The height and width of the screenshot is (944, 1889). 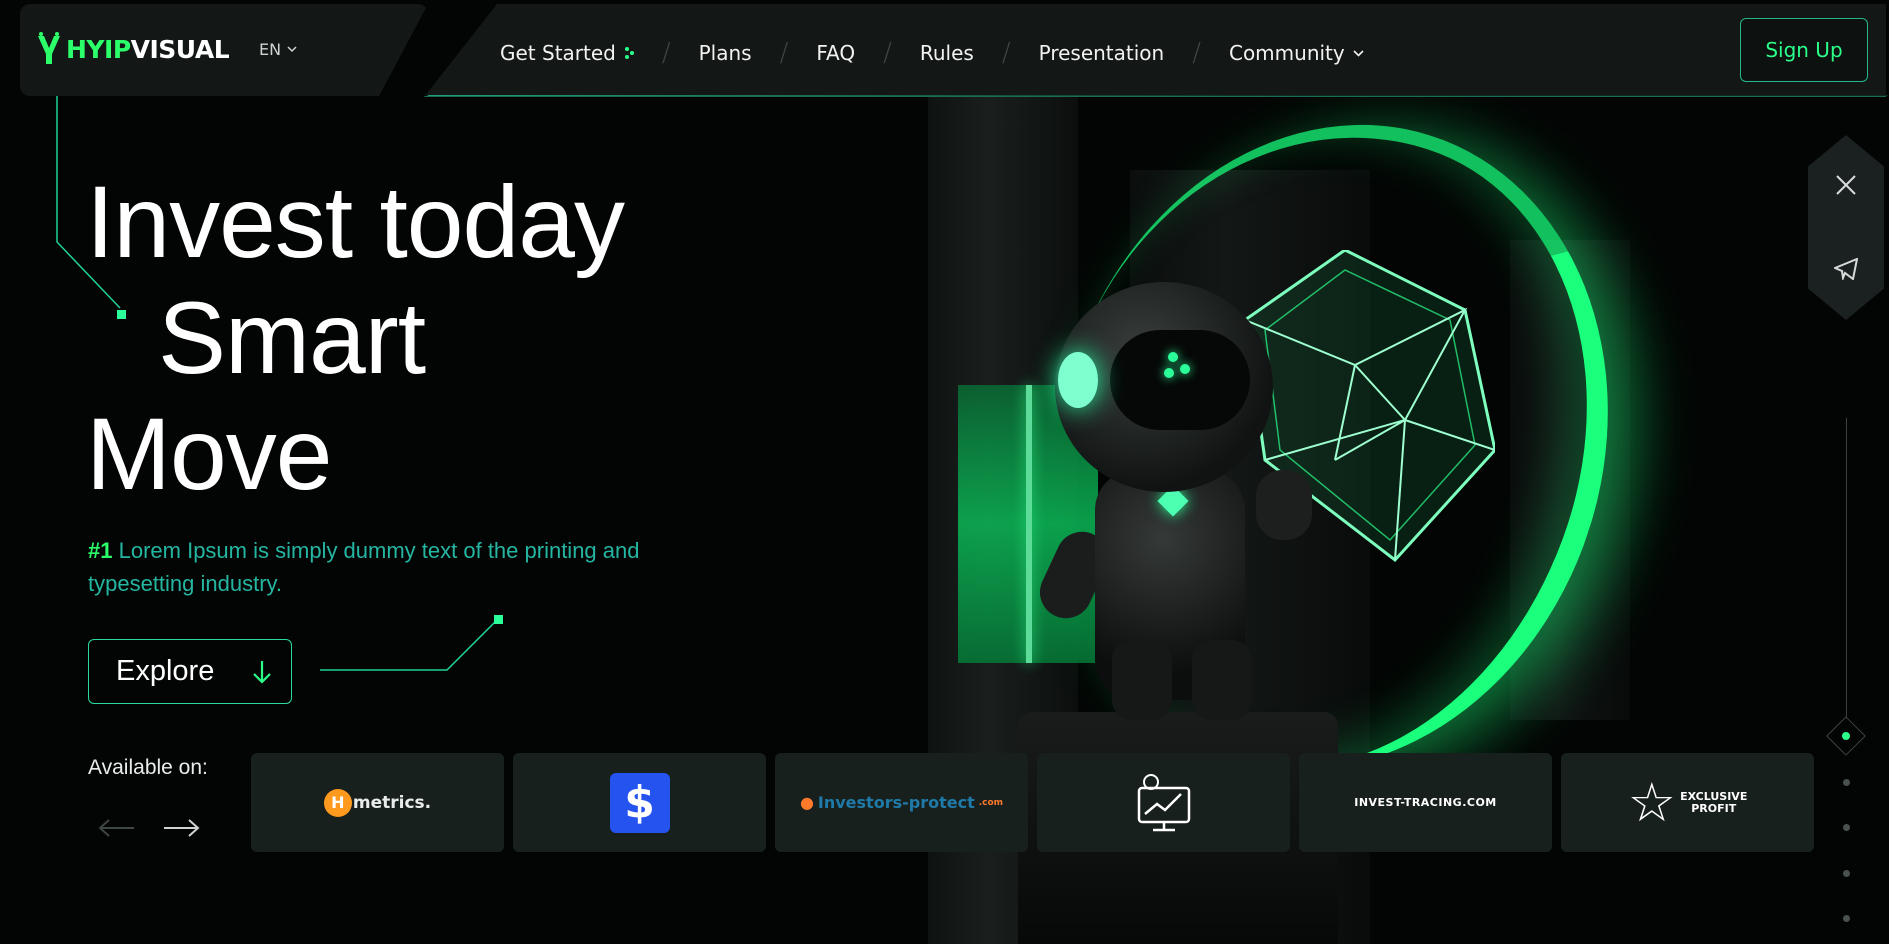 I want to click on arrow-right-icon, so click(x=181, y=828).